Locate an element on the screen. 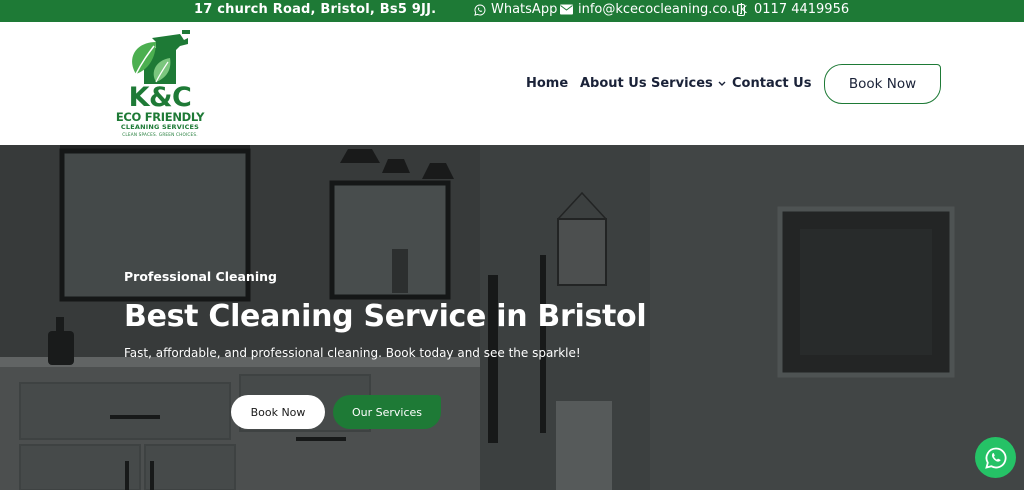 The height and width of the screenshot is (490, 1024). logo-brand: K&C is located at coordinates (160, 97).